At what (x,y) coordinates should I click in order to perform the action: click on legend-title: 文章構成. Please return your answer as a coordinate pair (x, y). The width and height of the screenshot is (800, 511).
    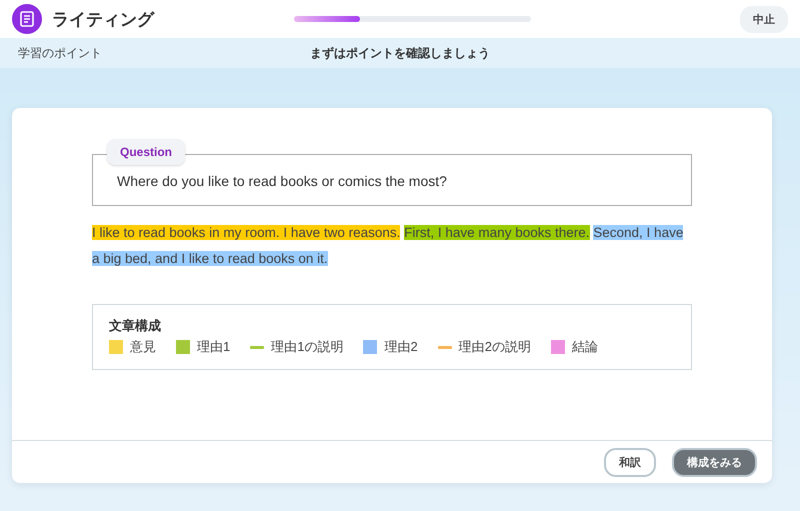
    Looking at the image, I should click on (135, 326).